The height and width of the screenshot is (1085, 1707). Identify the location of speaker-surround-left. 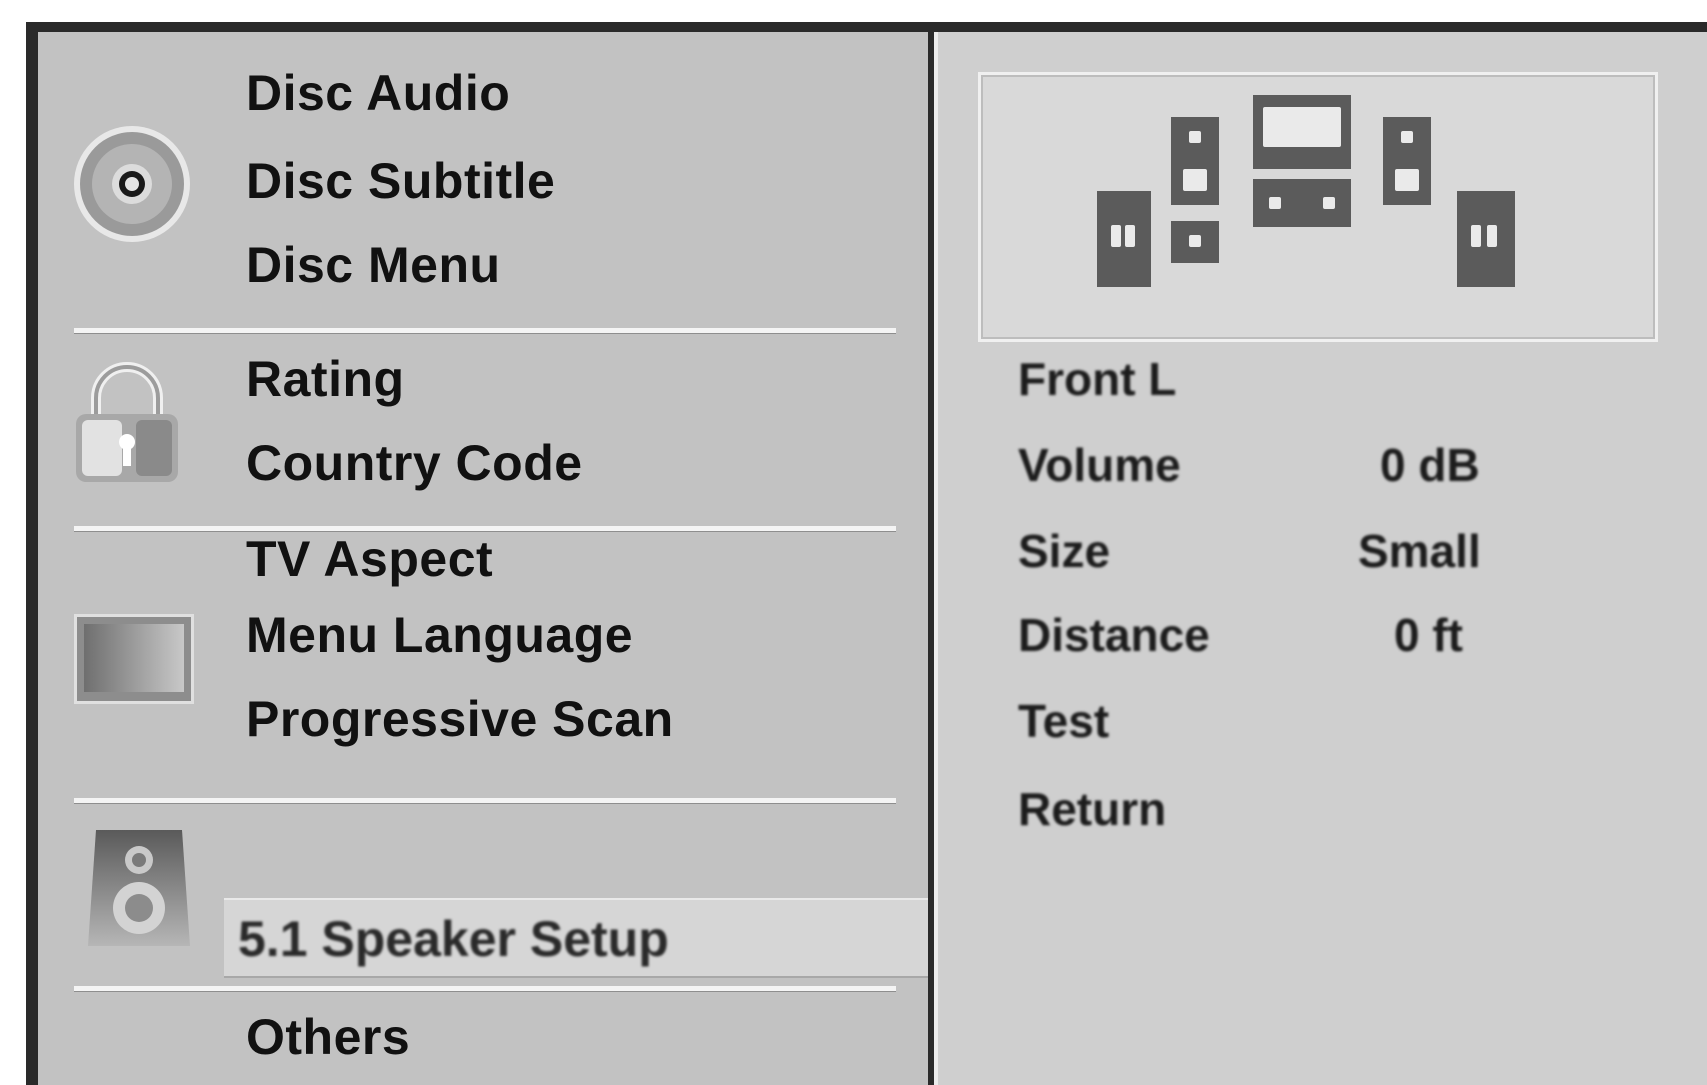
(1195, 161).